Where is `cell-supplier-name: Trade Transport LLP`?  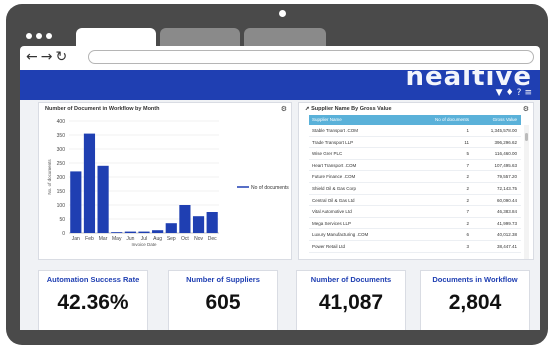
cell-supplier-name: Trade Transport LLP is located at coordinates (333, 142).